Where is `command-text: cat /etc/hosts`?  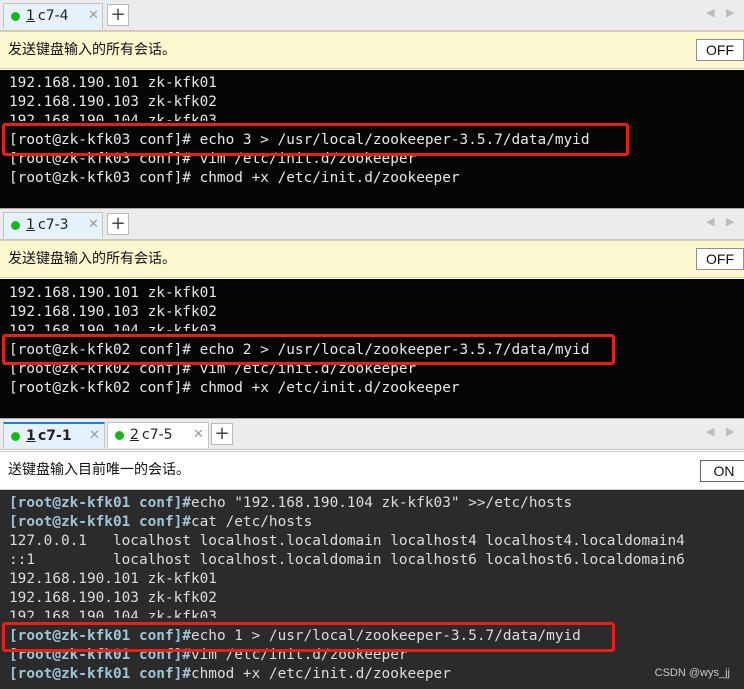 command-text: cat /etc/hosts is located at coordinates (251, 522).